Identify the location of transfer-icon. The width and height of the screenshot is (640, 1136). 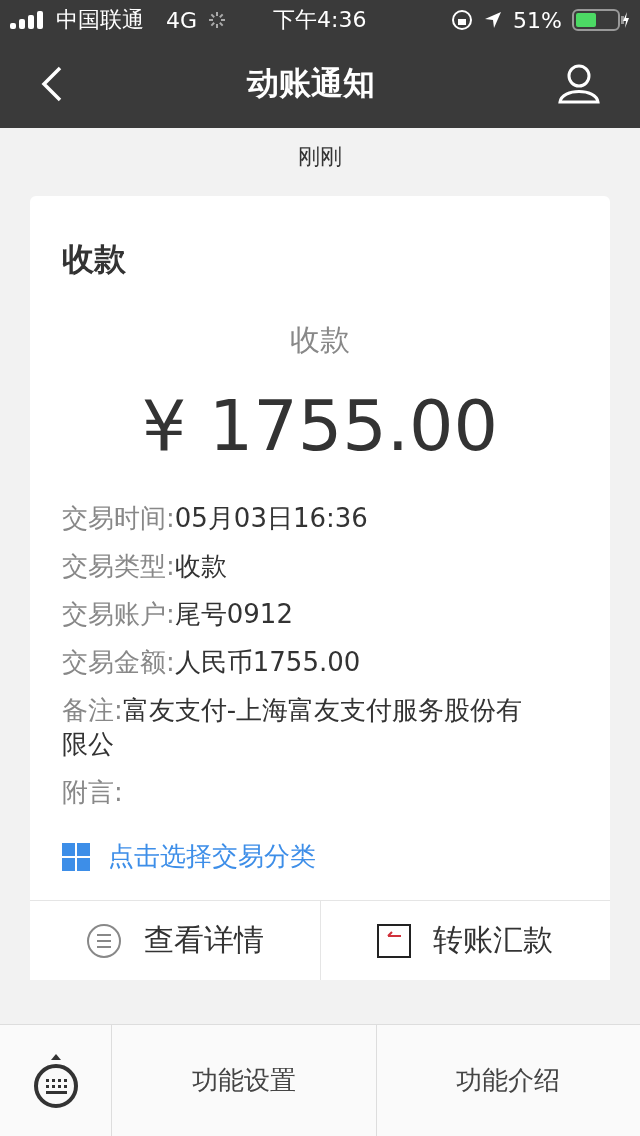
(394, 940).